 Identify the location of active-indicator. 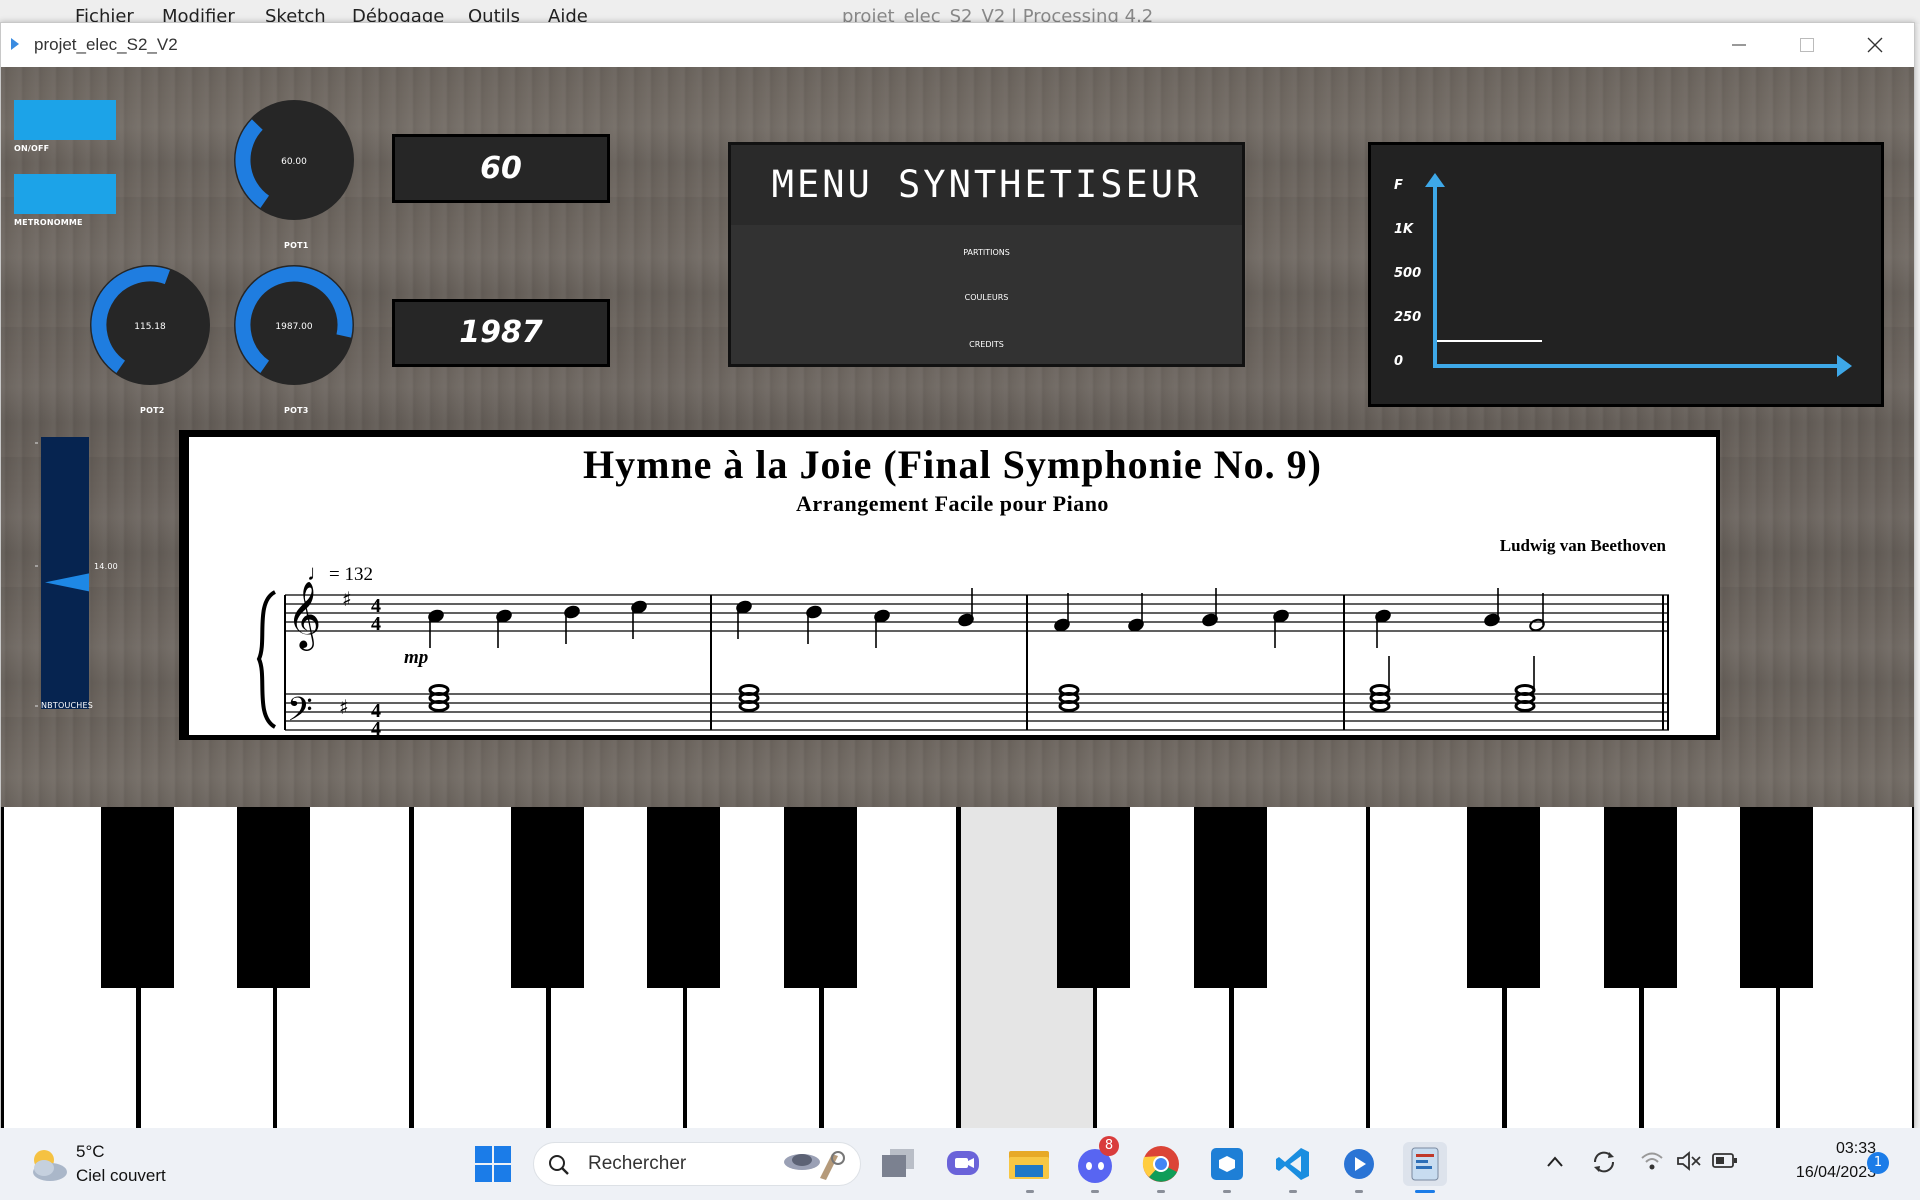
(1425, 1191).